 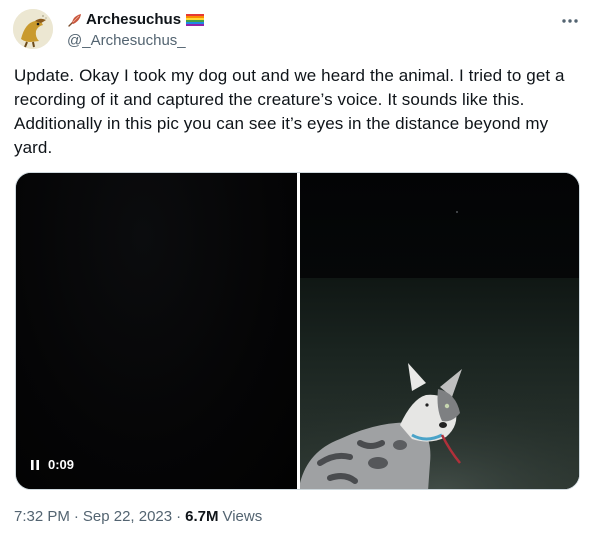 What do you see at coordinates (126, 41) in the screenshot?
I see `author-handle: @_Archesuchus_` at bounding box center [126, 41].